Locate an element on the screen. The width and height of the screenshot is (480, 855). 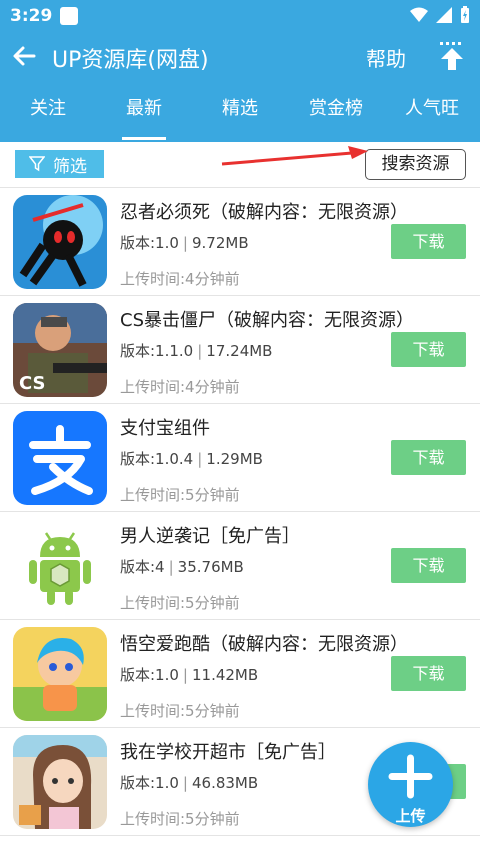
item-meta: 版本:1.0.4 | 1.29MB is located at coordinates (191, 459).